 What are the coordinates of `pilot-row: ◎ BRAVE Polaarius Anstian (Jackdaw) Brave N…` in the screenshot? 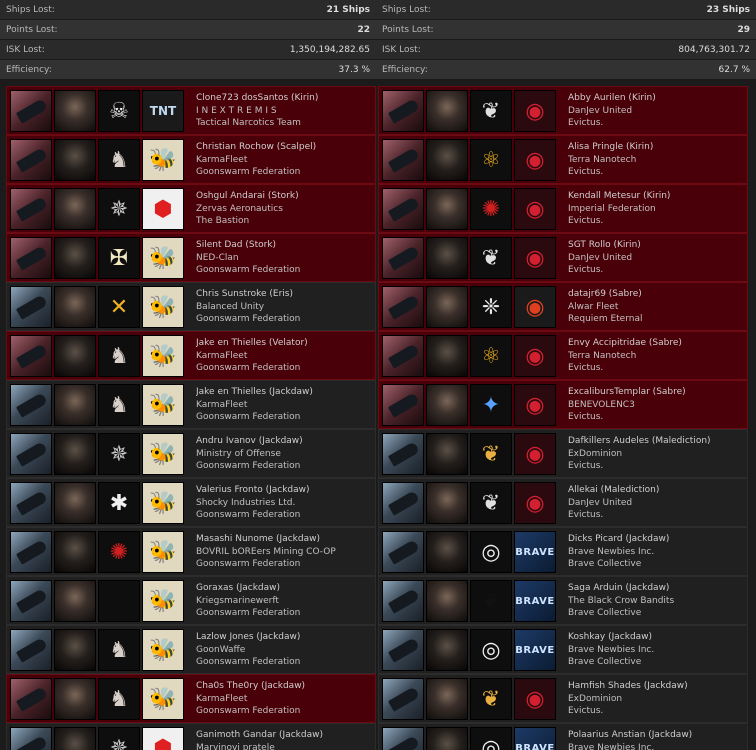 It's located at (563, 736).